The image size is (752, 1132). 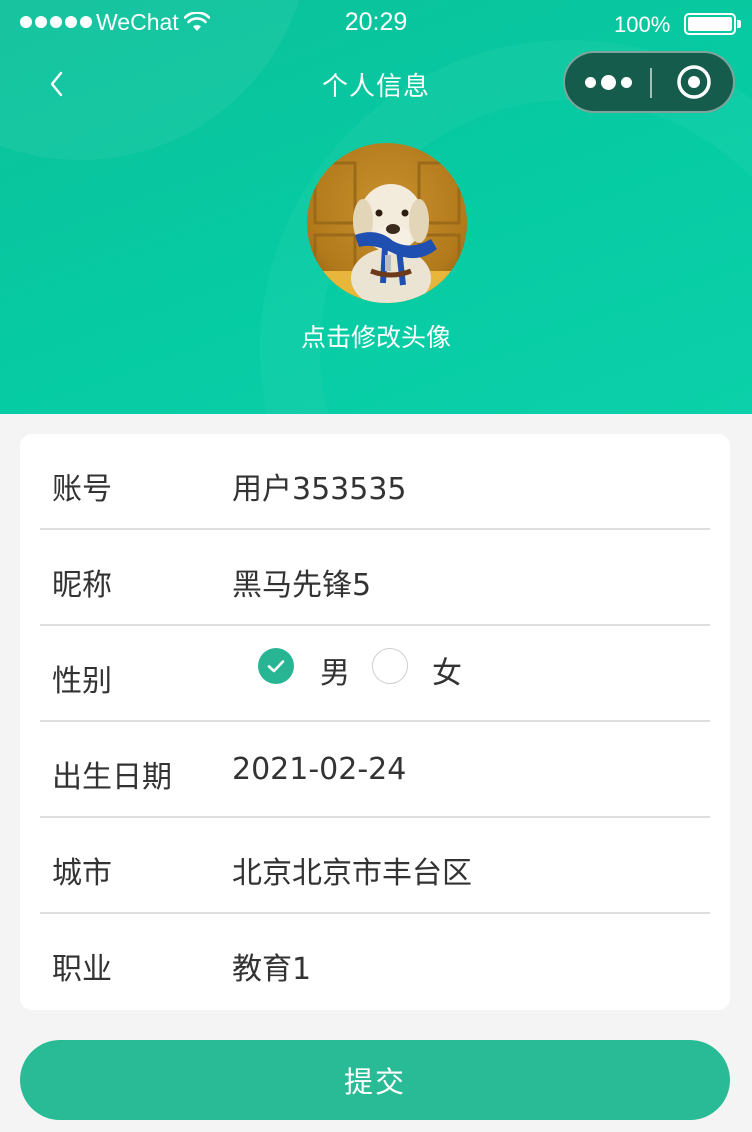 I want to click on miniprogram-capsule, so click(x=649, y=82).